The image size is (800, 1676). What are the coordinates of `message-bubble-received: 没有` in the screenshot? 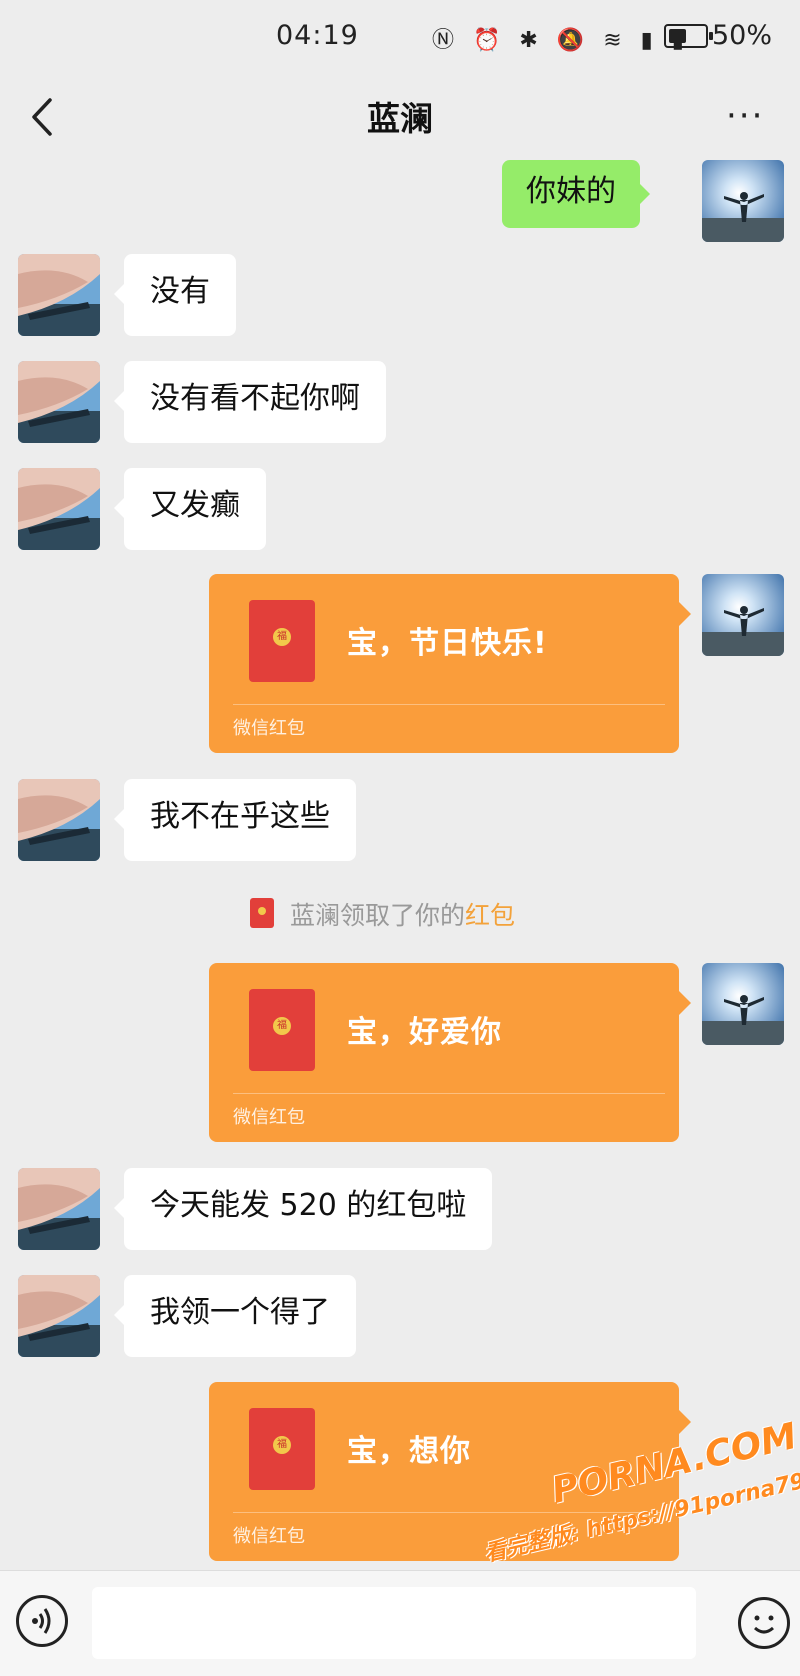 It's located at (175, 295).